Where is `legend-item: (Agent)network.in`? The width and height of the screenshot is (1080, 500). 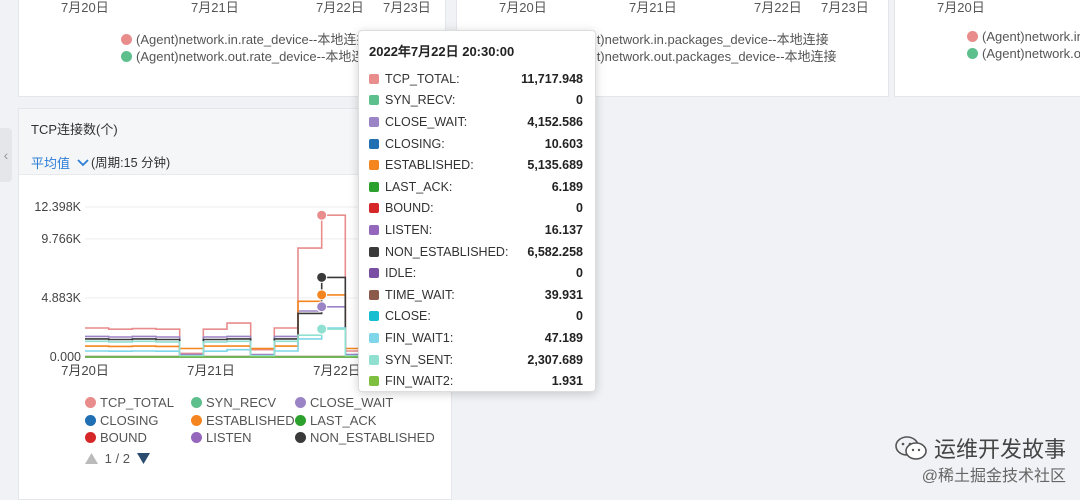 legend-item: (Agent)network.in is located at coordinates (1023, 36).